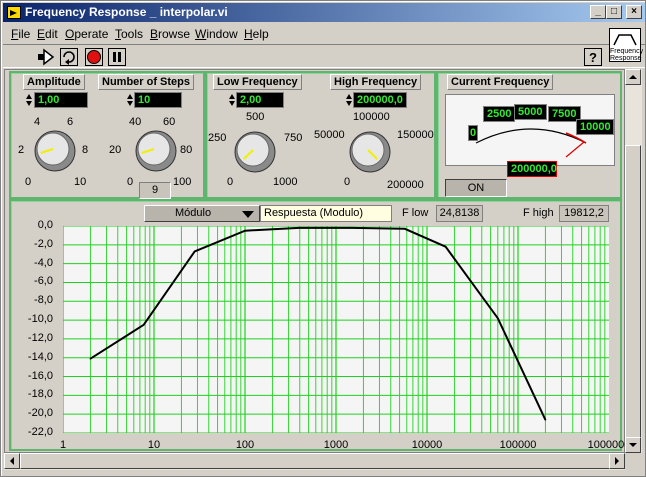 Image resolution: width=646 pixels, height=477 pixels. I want to click on flow-label: F low, so click(415, 213).